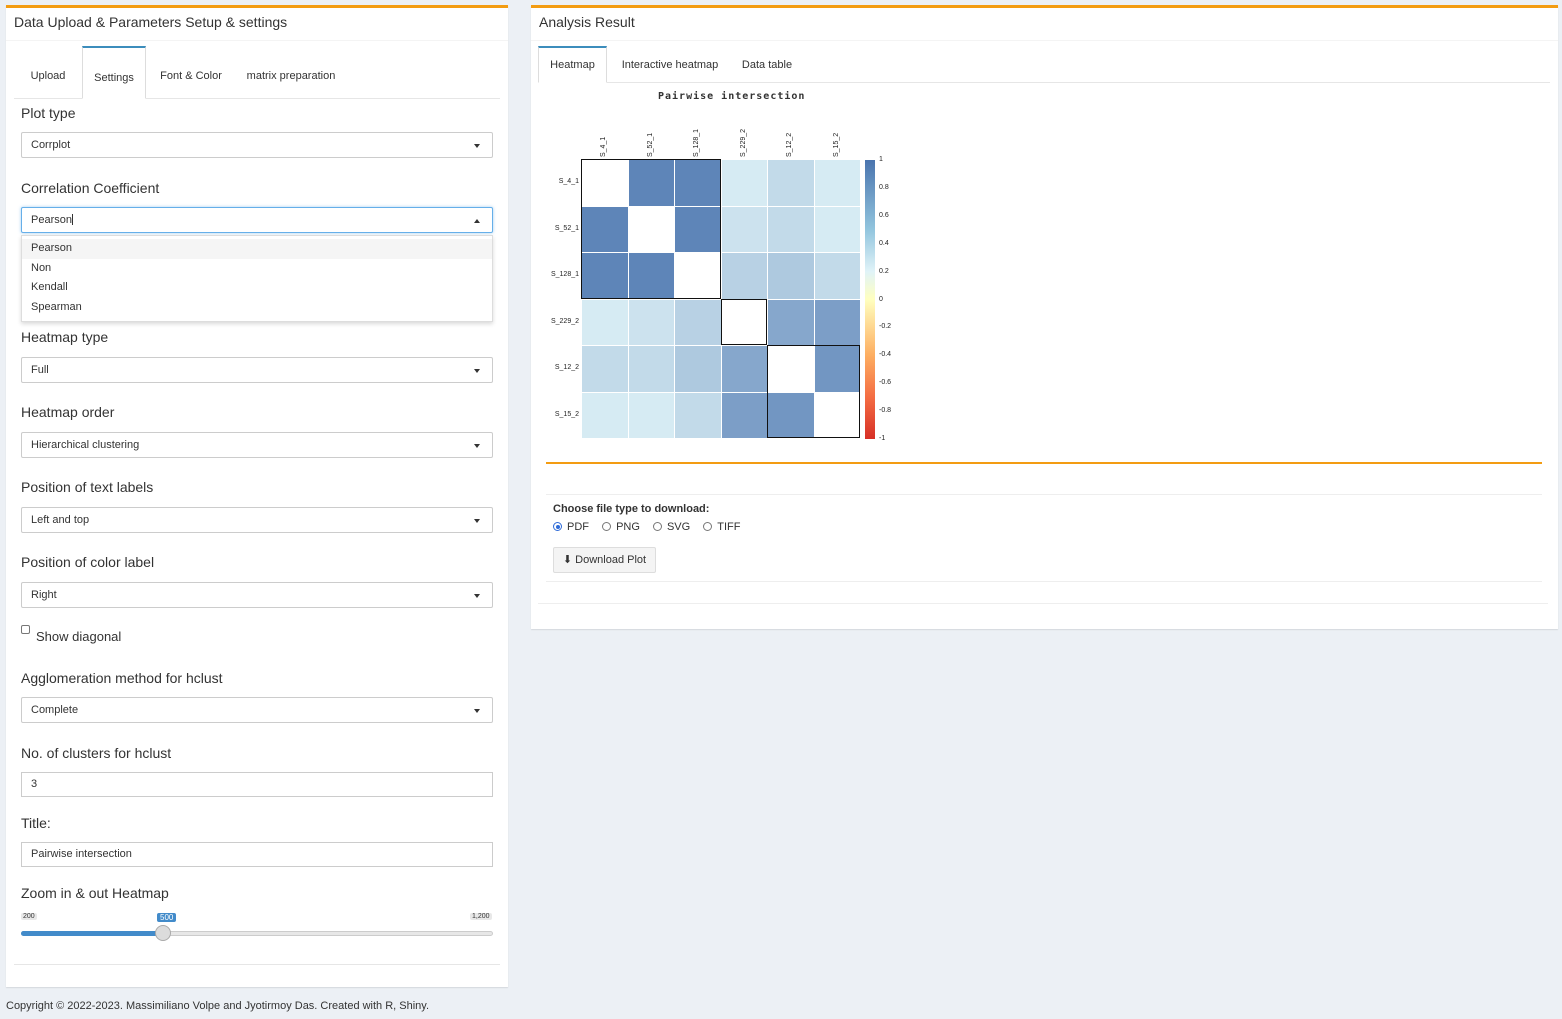 This screenshot has height=1019, width=1562. I want to click on correlation-dropdown: Pearson Non Kendall Spearman, so click(257, 278).